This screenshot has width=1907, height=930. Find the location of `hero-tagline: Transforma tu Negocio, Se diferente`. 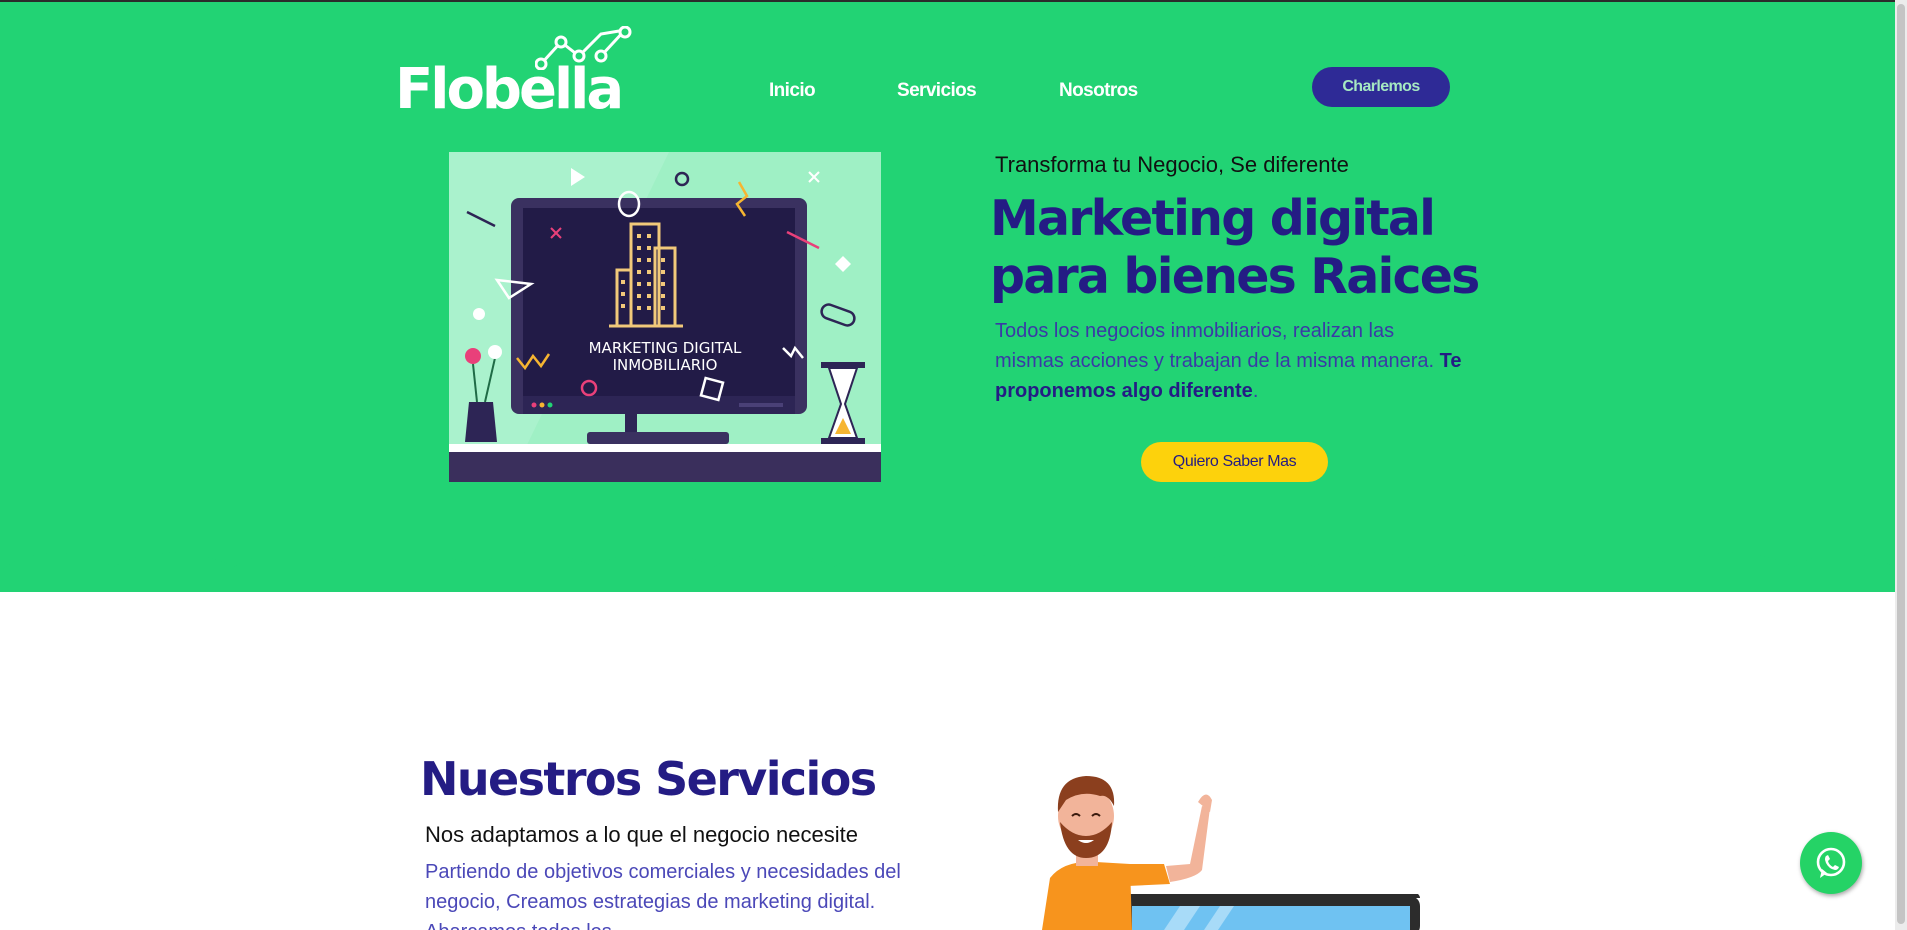

hero-tagline: Transforma tu Negocio, Se diferente is located at coordinates (1172, 164).